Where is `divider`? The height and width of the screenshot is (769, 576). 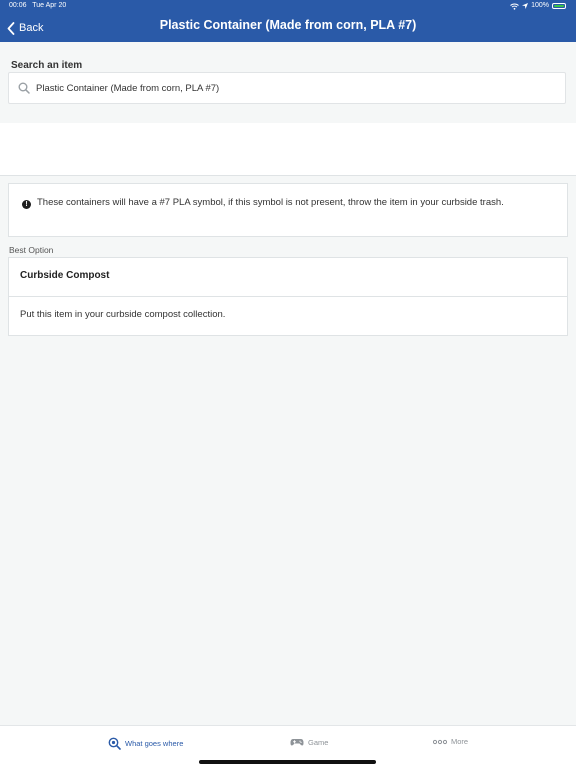 divider is located at coordinates (288, 296).